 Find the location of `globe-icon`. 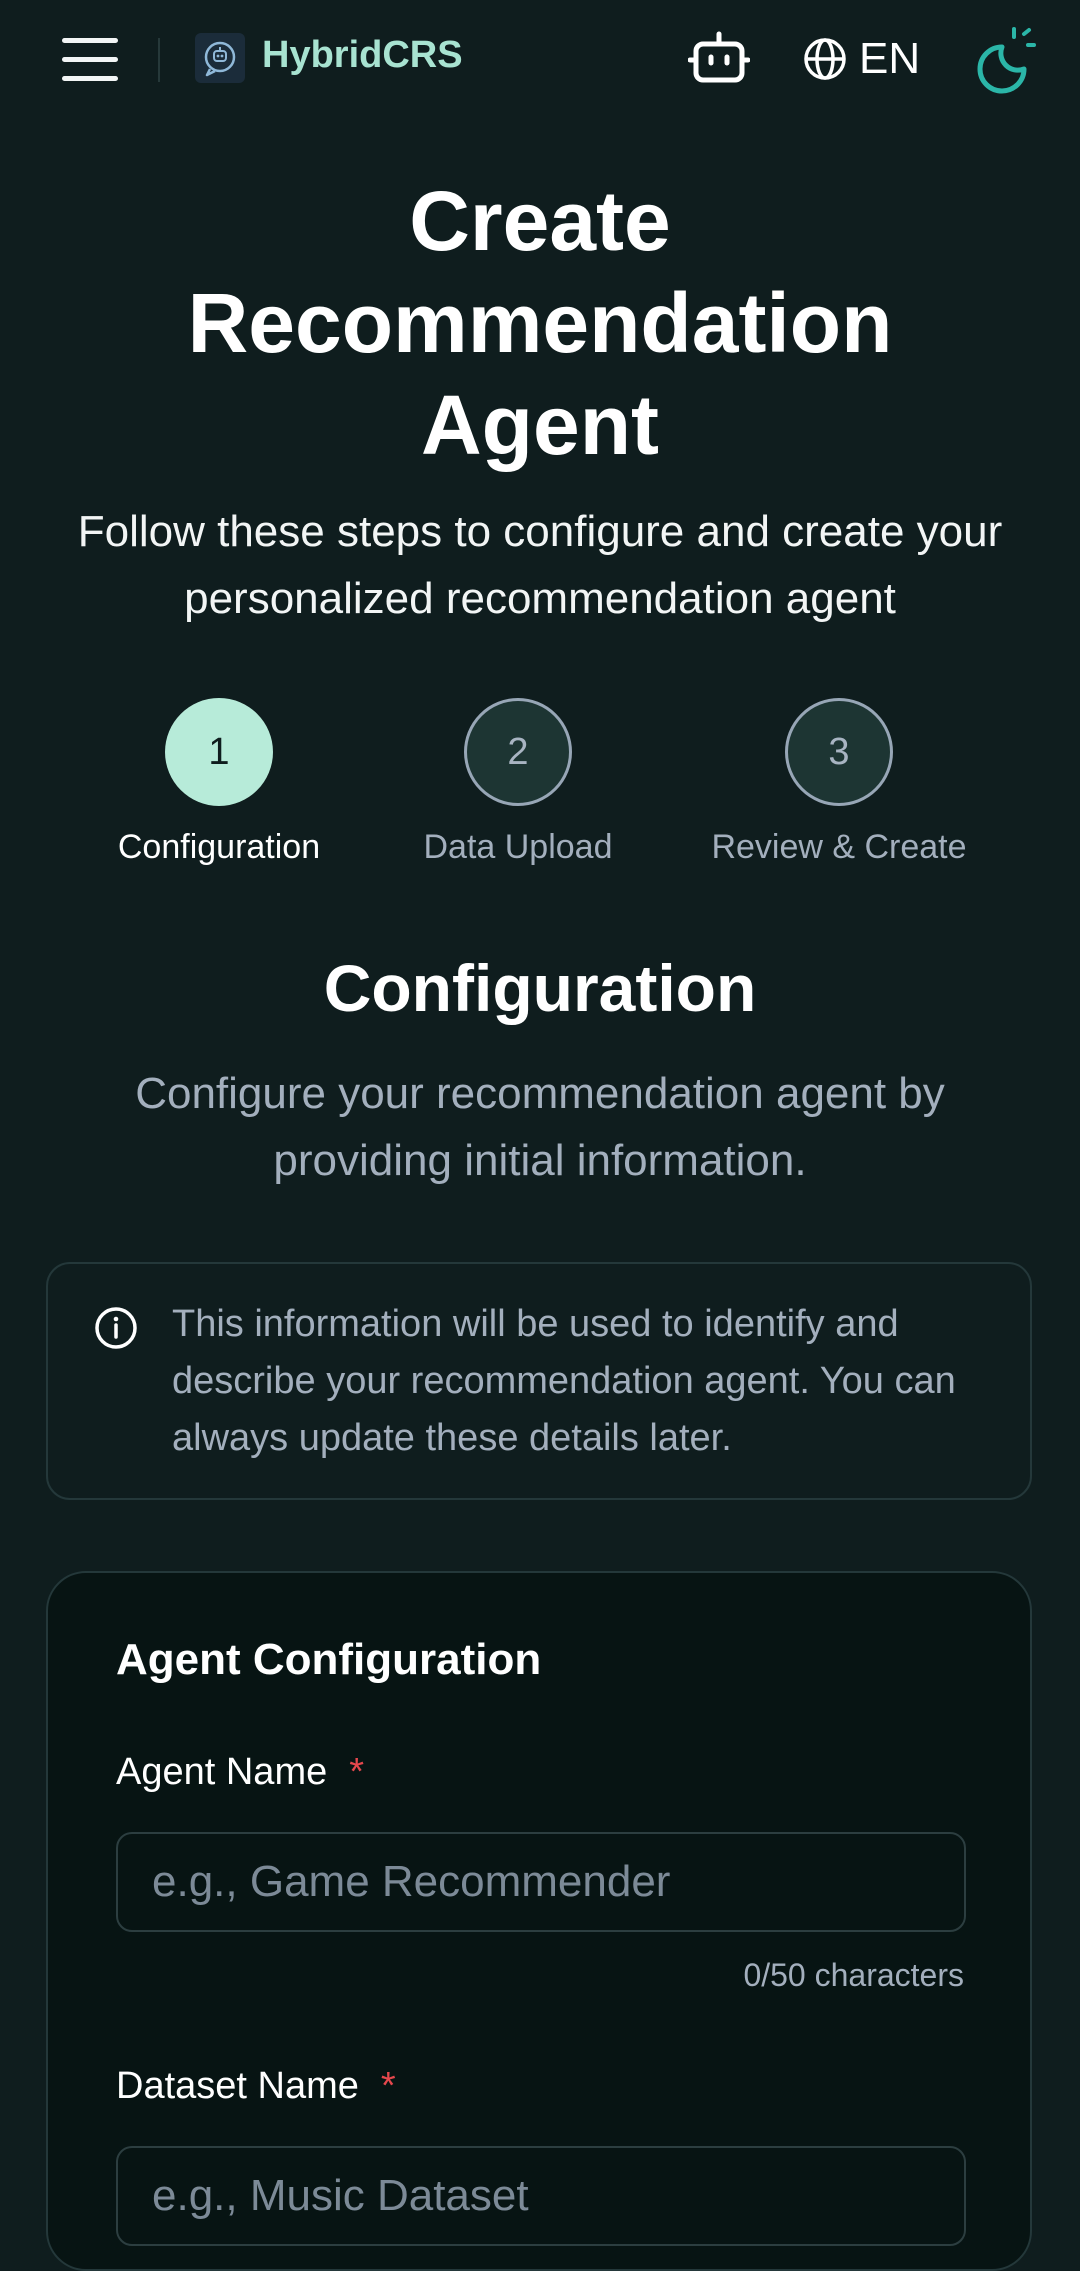

globe-icon is located at coordinates (825, 59).